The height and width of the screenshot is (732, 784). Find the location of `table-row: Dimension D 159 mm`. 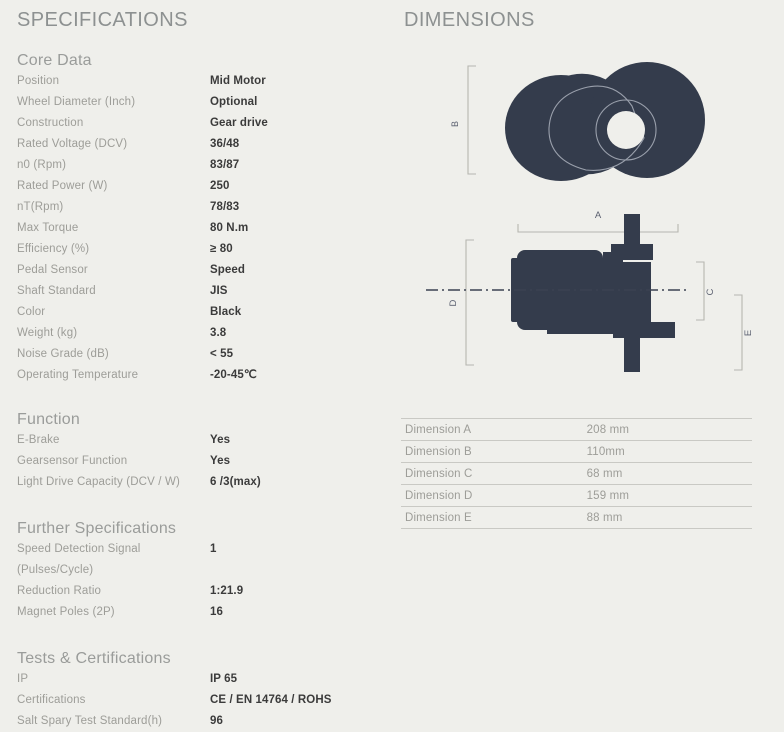

table-row: Dimension D 159 mm is located at coordinates (576, 495).